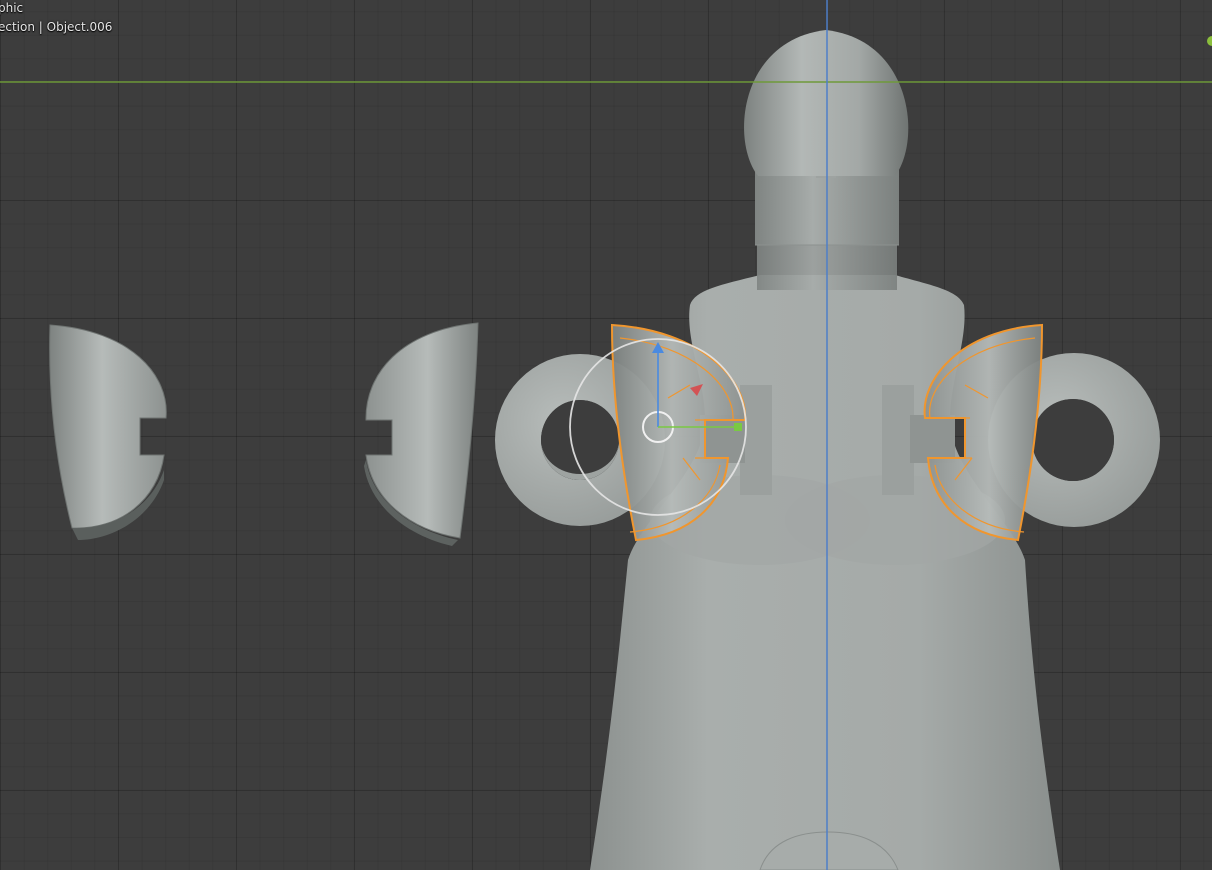 Image resolution: width=1212 pixels, height=870 pixels. What do you see at coordinates (826, 103) in the screenshot?
I see `mannequin-head` at bounding box center [826, 103].